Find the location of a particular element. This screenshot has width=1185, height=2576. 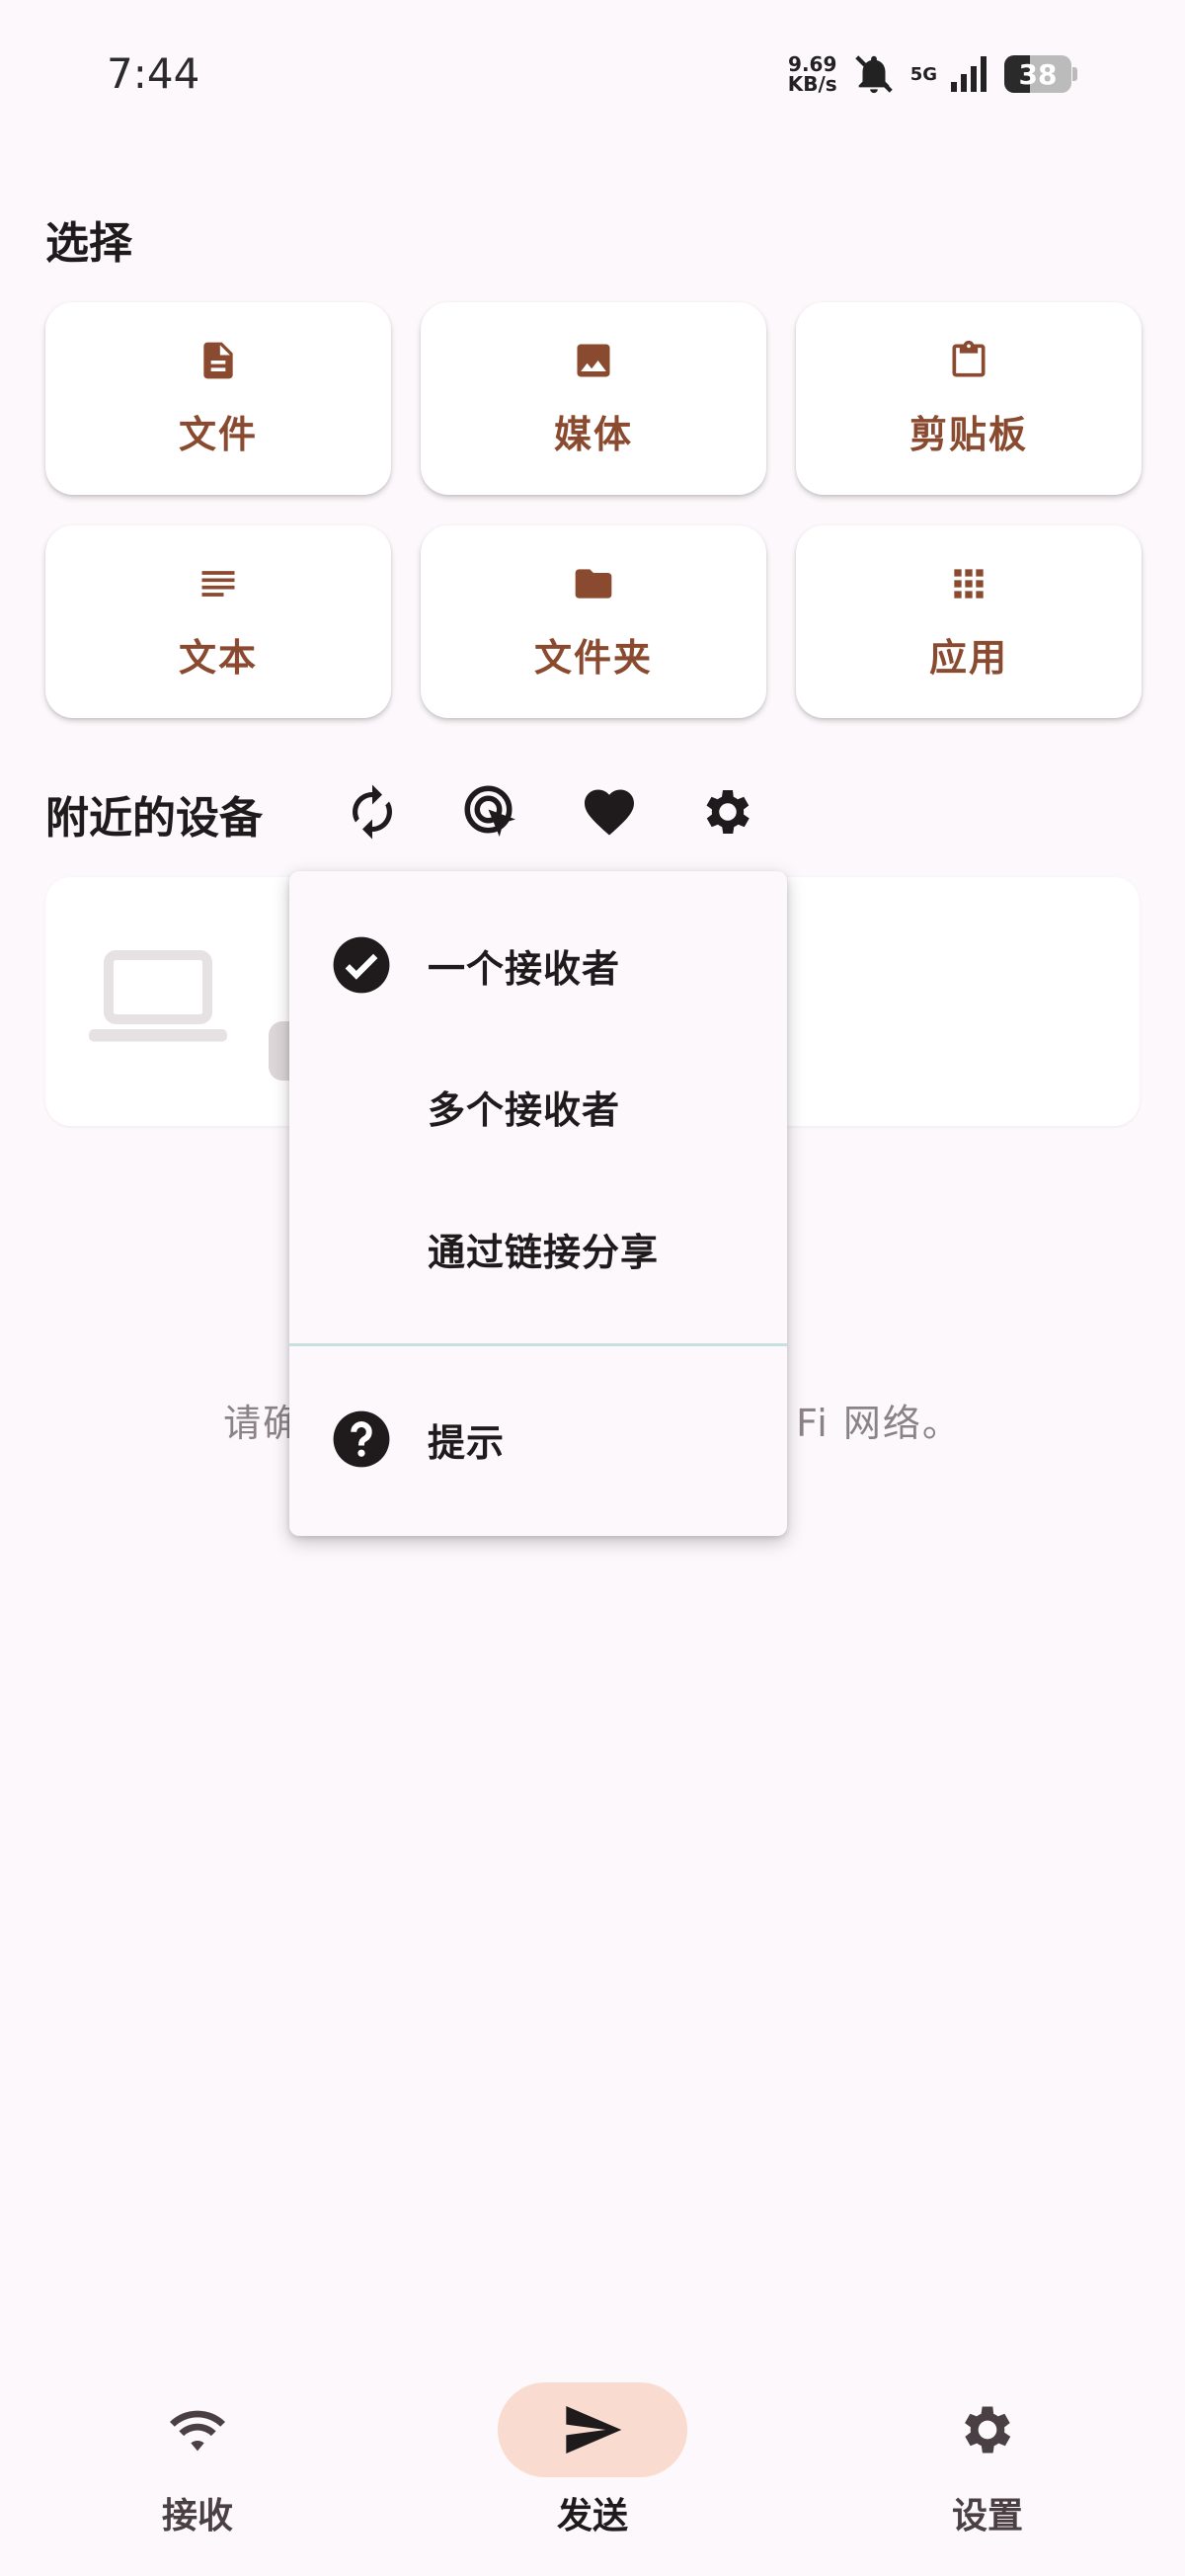

menu-item-label: 一个接收者 is located at coordinates (525, 968).